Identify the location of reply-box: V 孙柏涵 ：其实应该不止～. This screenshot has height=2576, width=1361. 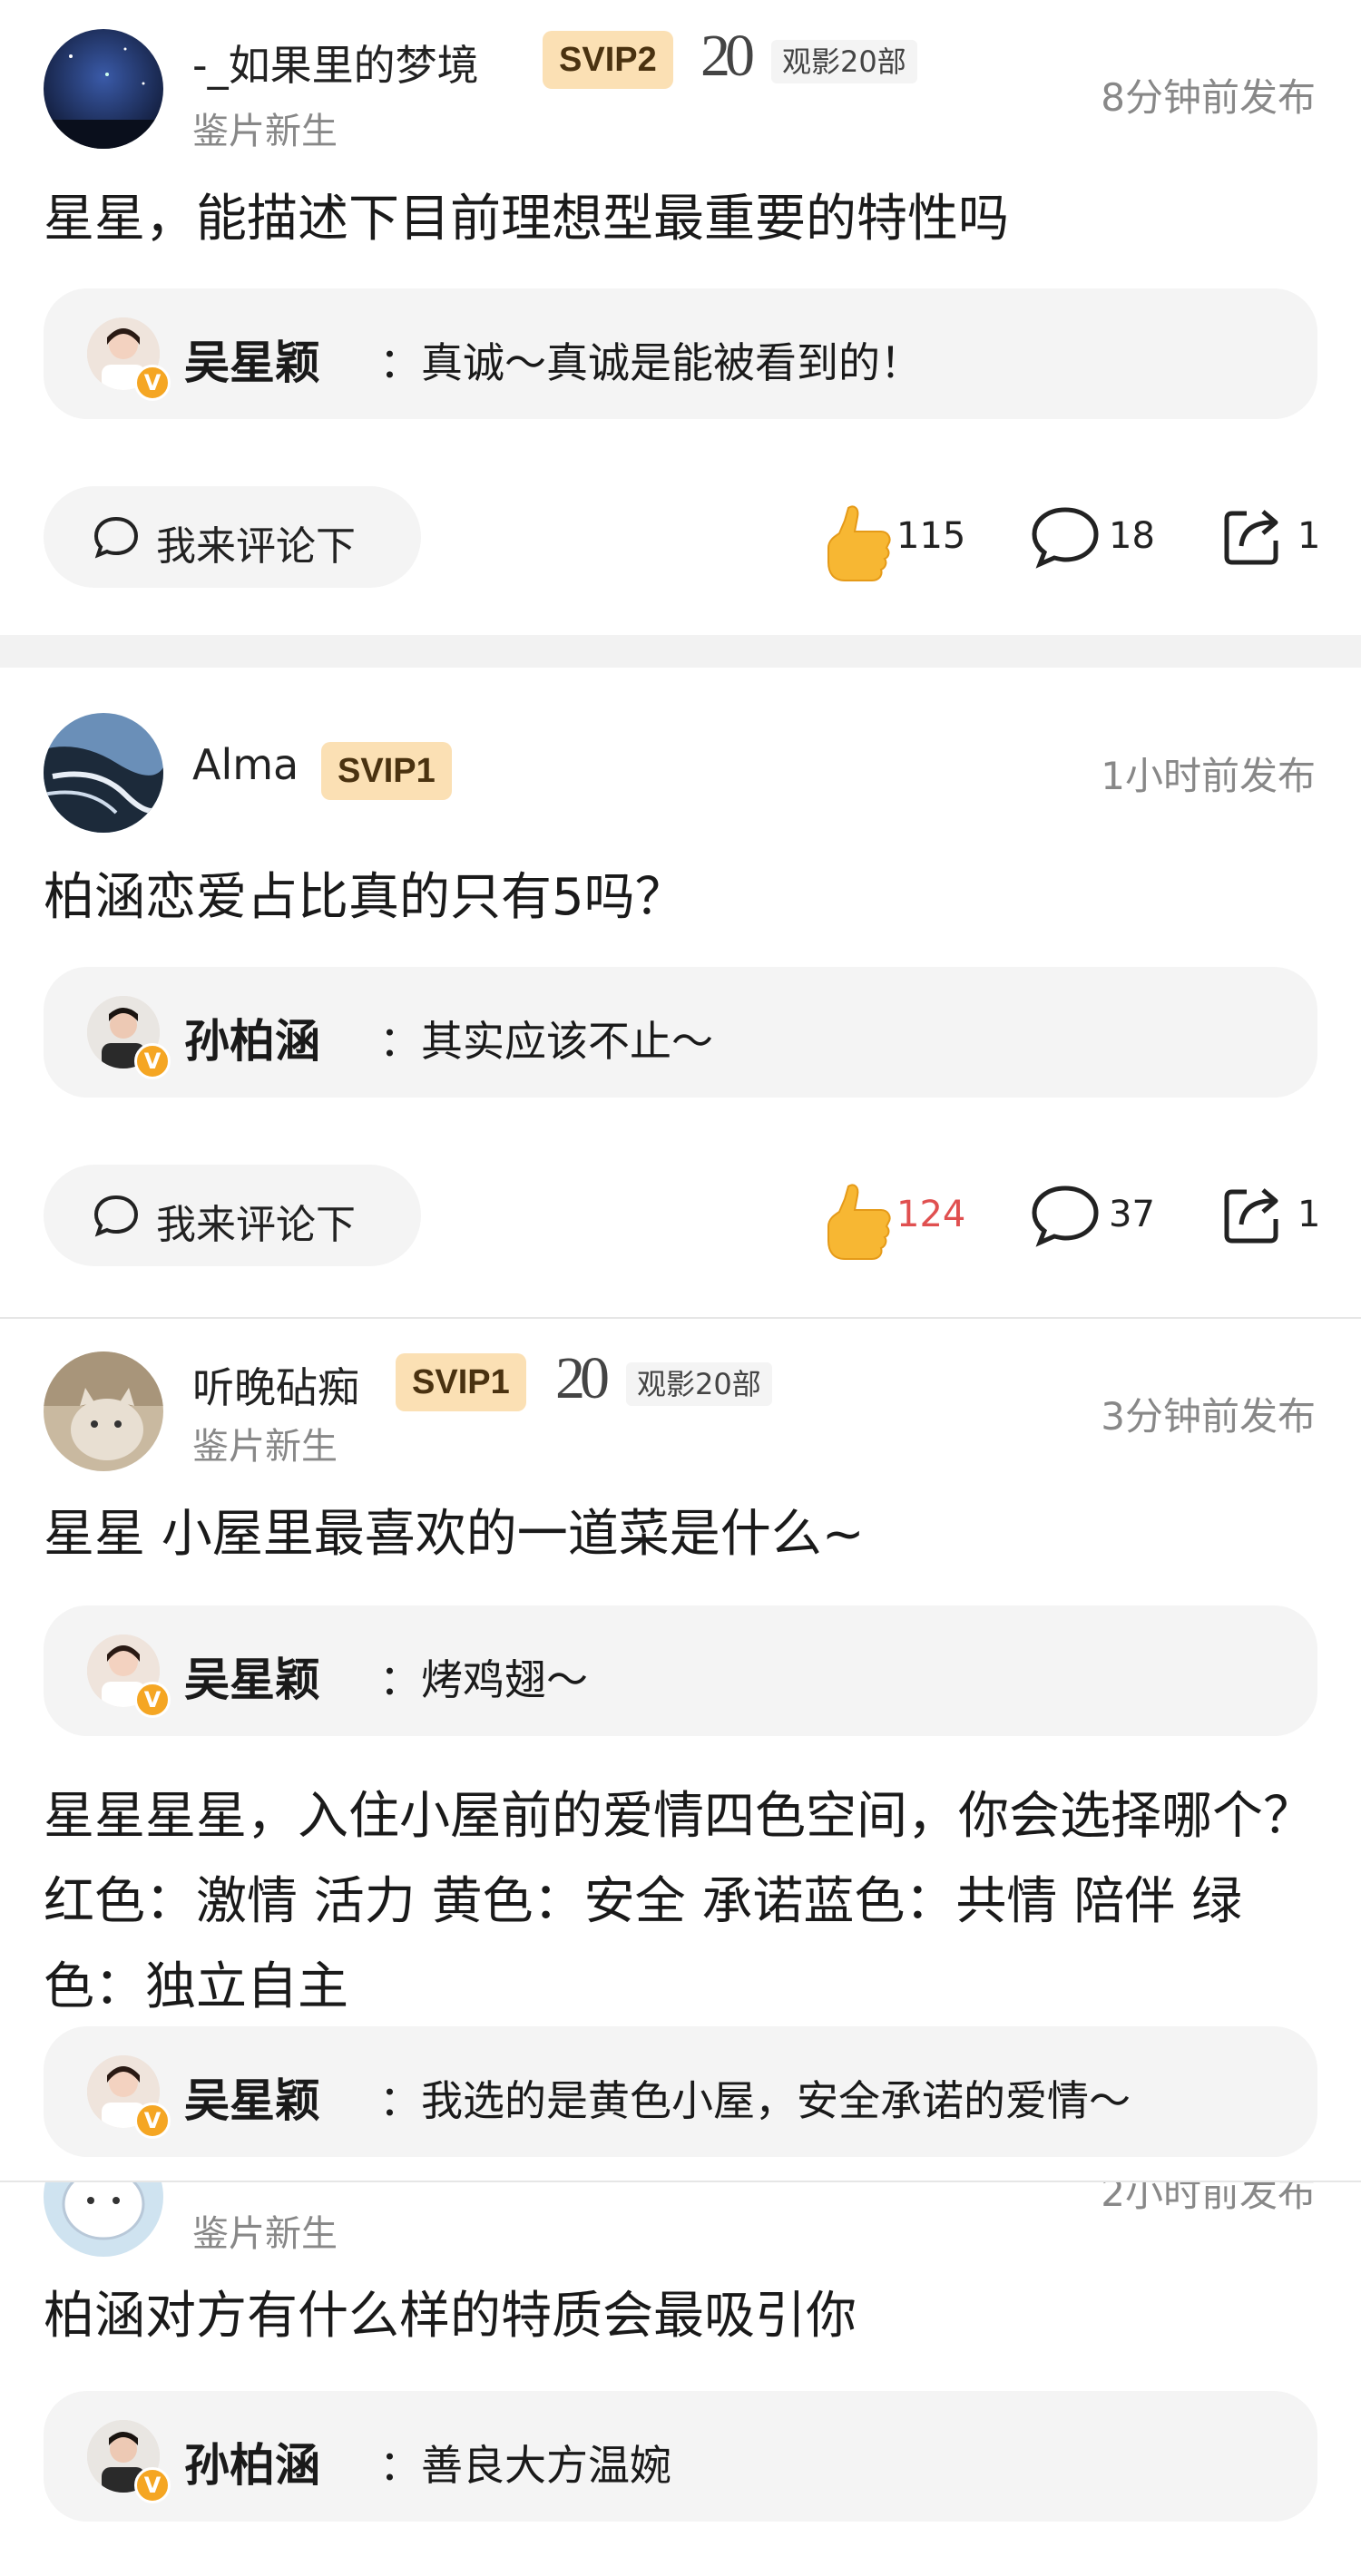
(680, 1032).